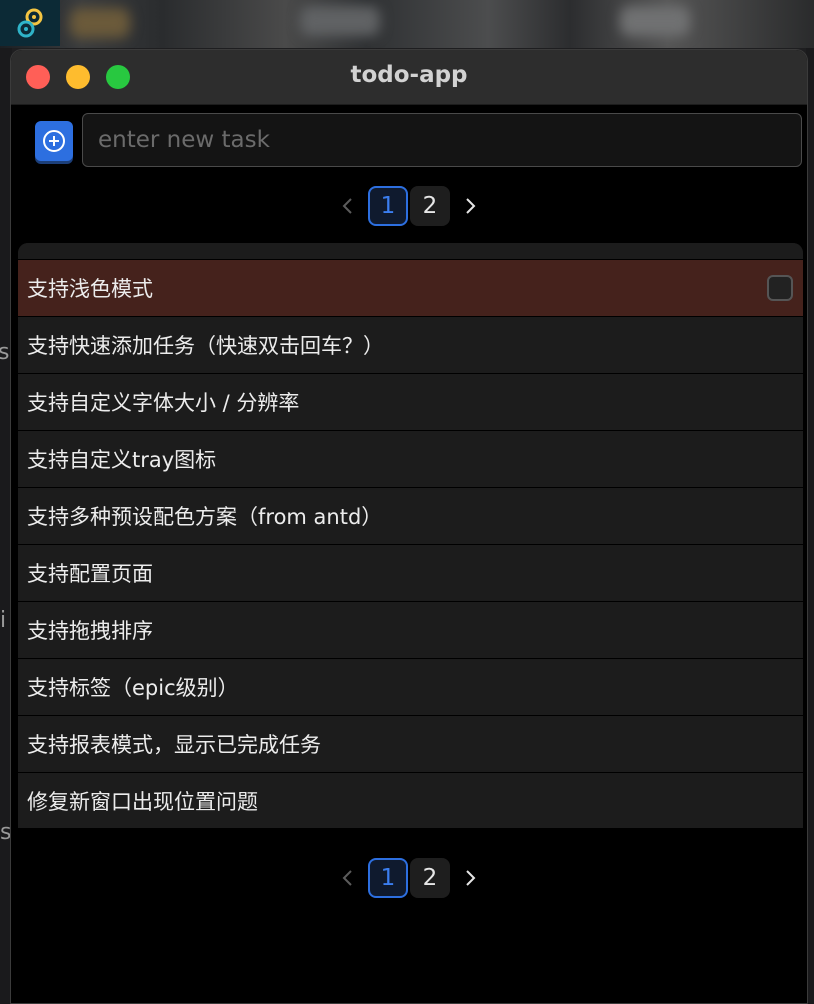  What do you see at coordinates (205, 517) in the screenshot?
I see `task-label: 支持多种预设配色方案（from antd）` at bounding box center [205, 517].